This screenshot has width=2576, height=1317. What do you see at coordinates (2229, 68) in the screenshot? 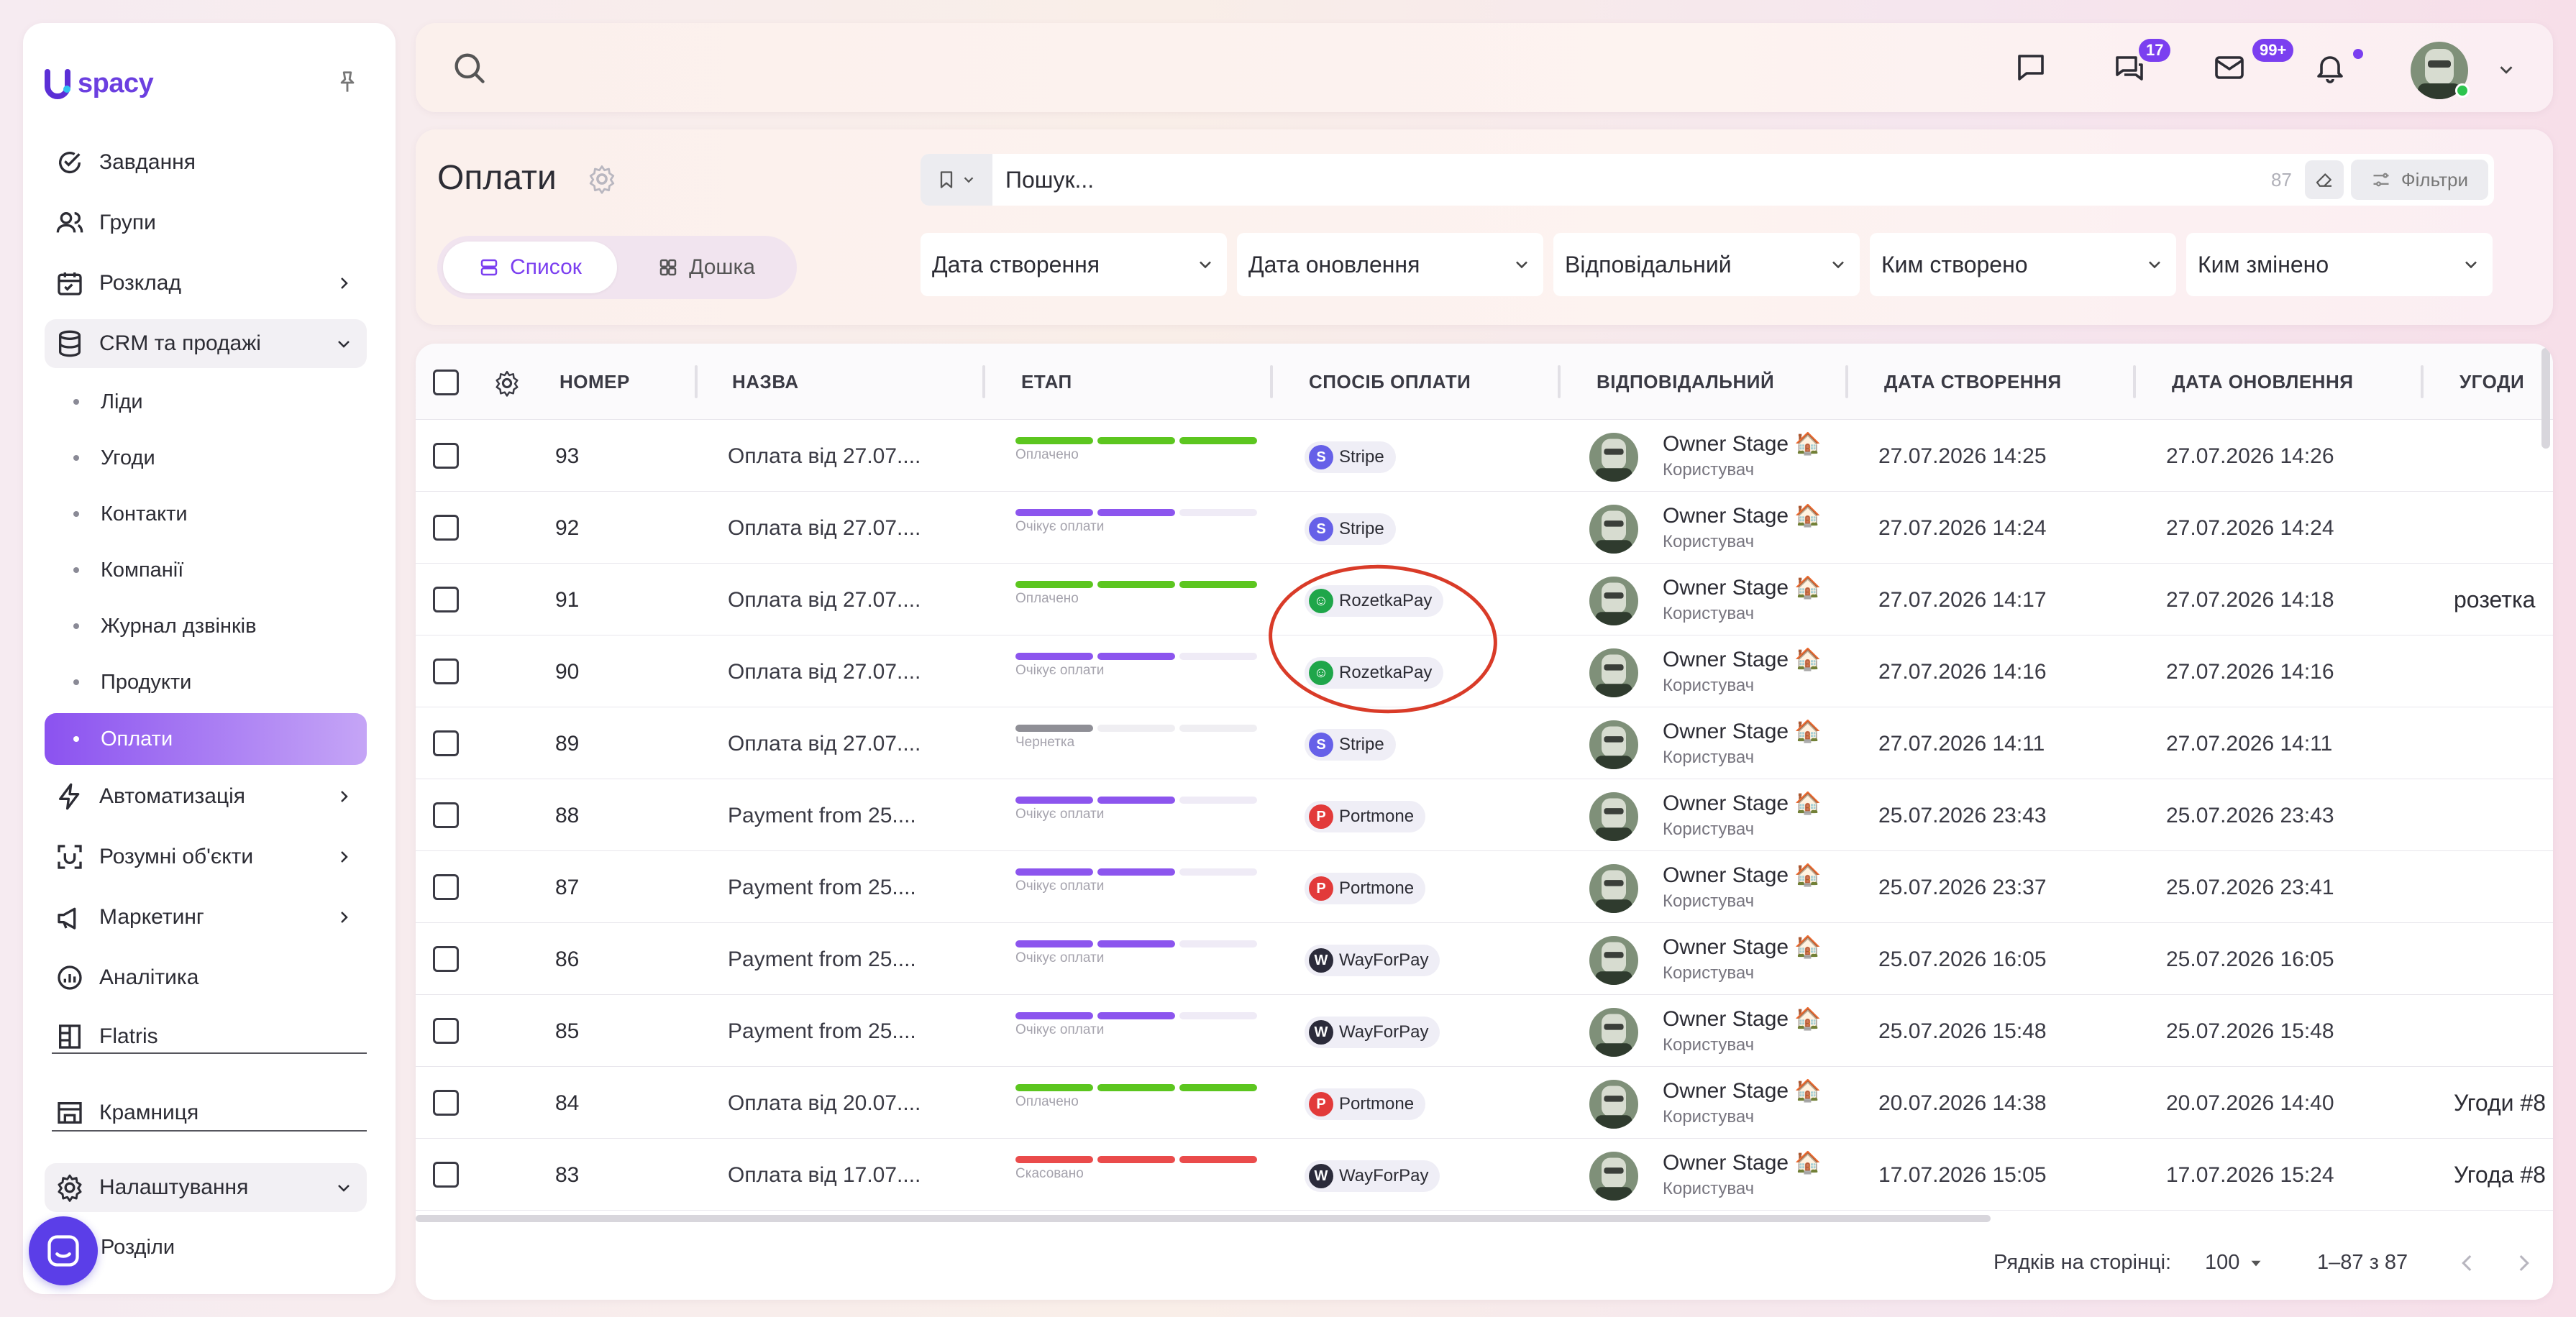
I see `mail-button` at bounding box center [2229, 68].